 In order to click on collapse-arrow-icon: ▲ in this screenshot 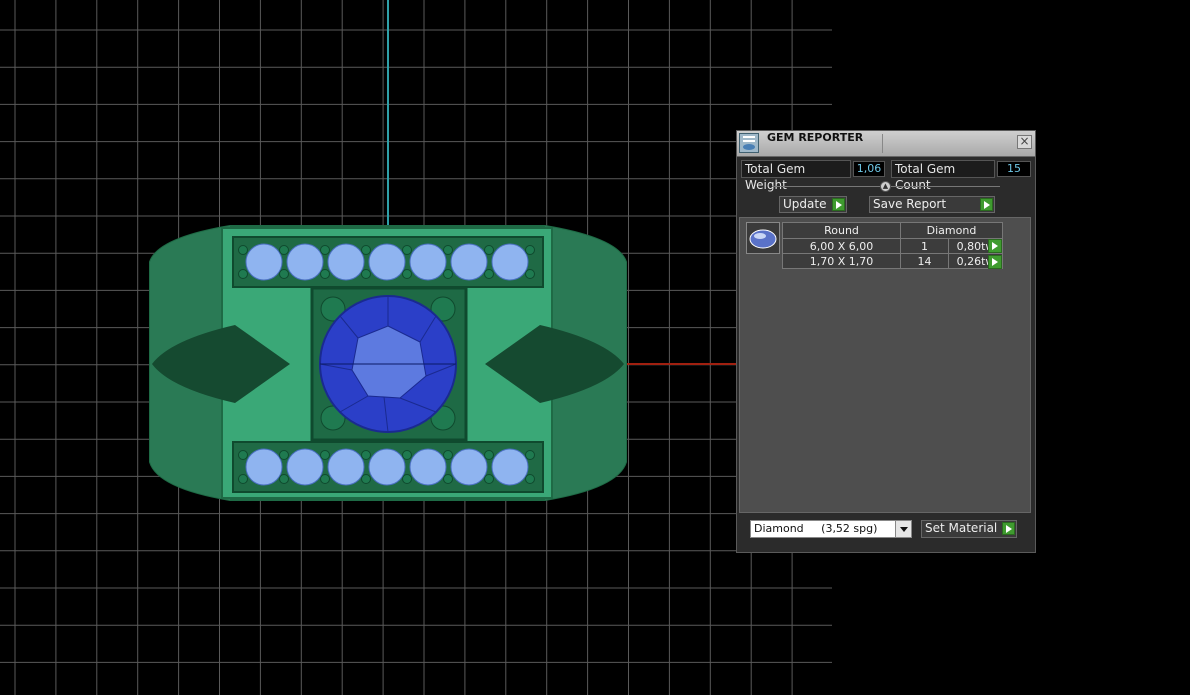, I will do `click(885, 186)`.